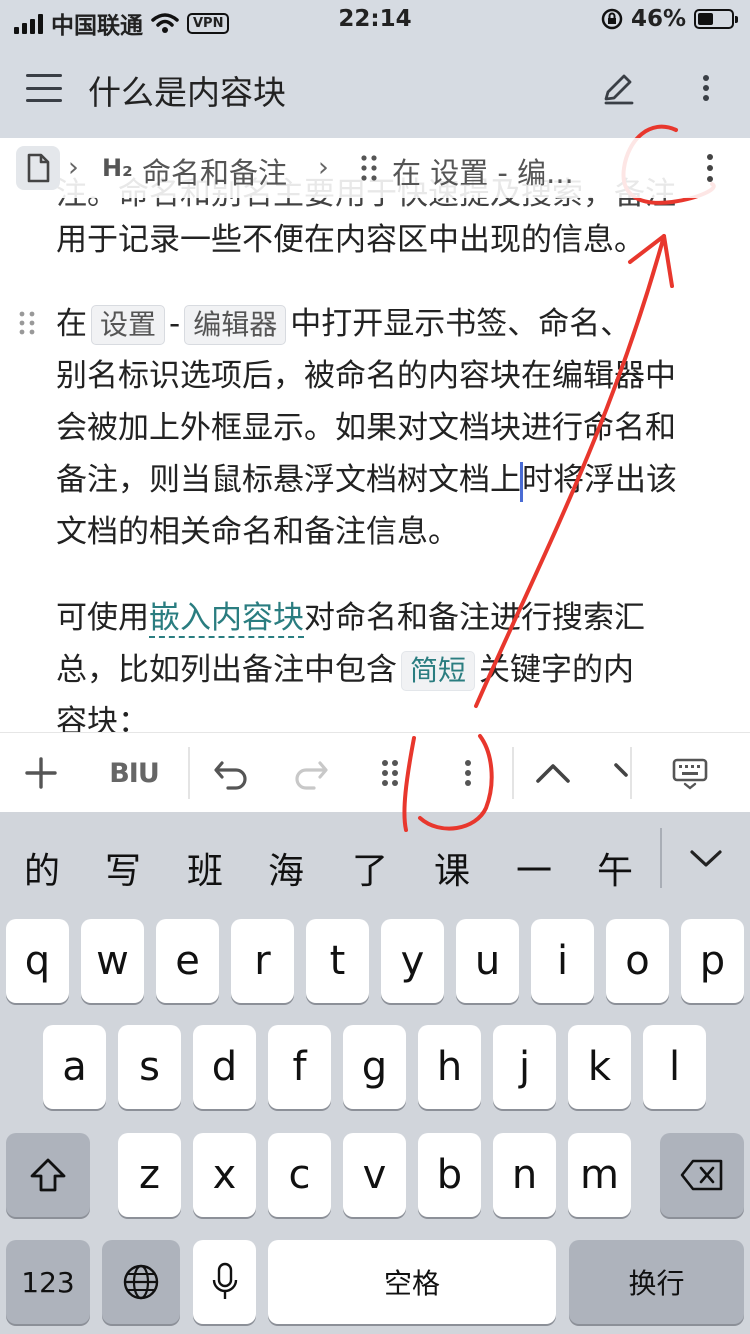  Describe the element at coordinates (48, 1282) in the screenshot. I see `numbers-key: 123` at that location.